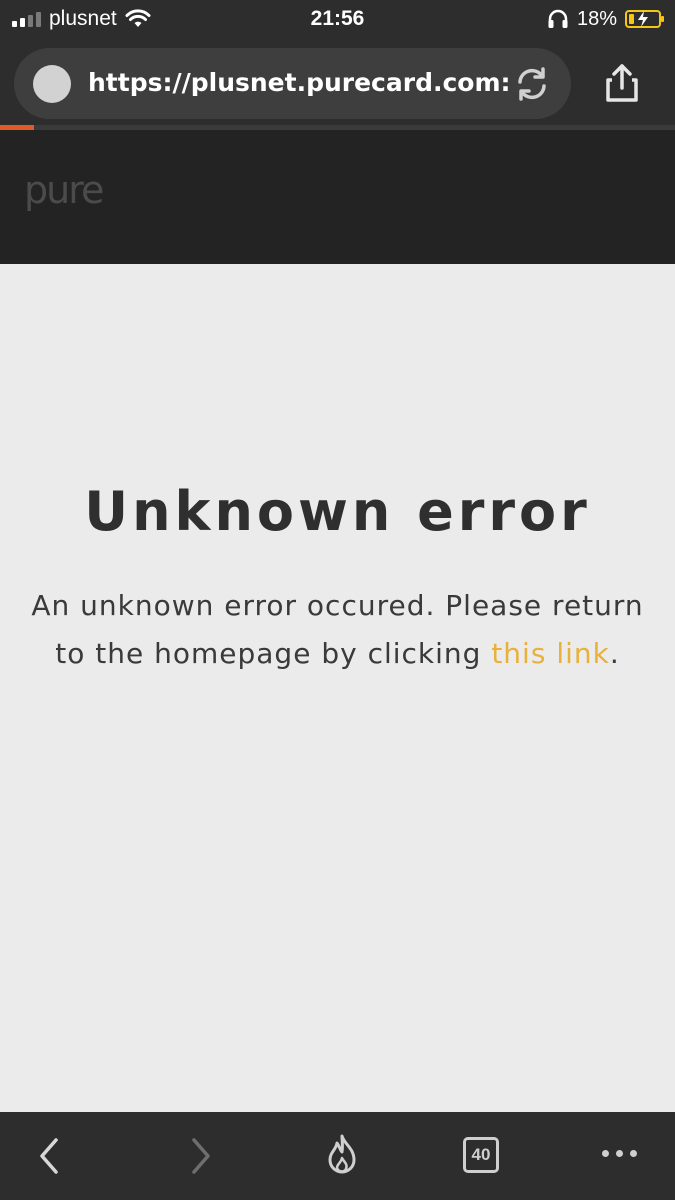  Describe the element at coordinates (631, 19) in the screenshot. I see `battery-fill` at that location.